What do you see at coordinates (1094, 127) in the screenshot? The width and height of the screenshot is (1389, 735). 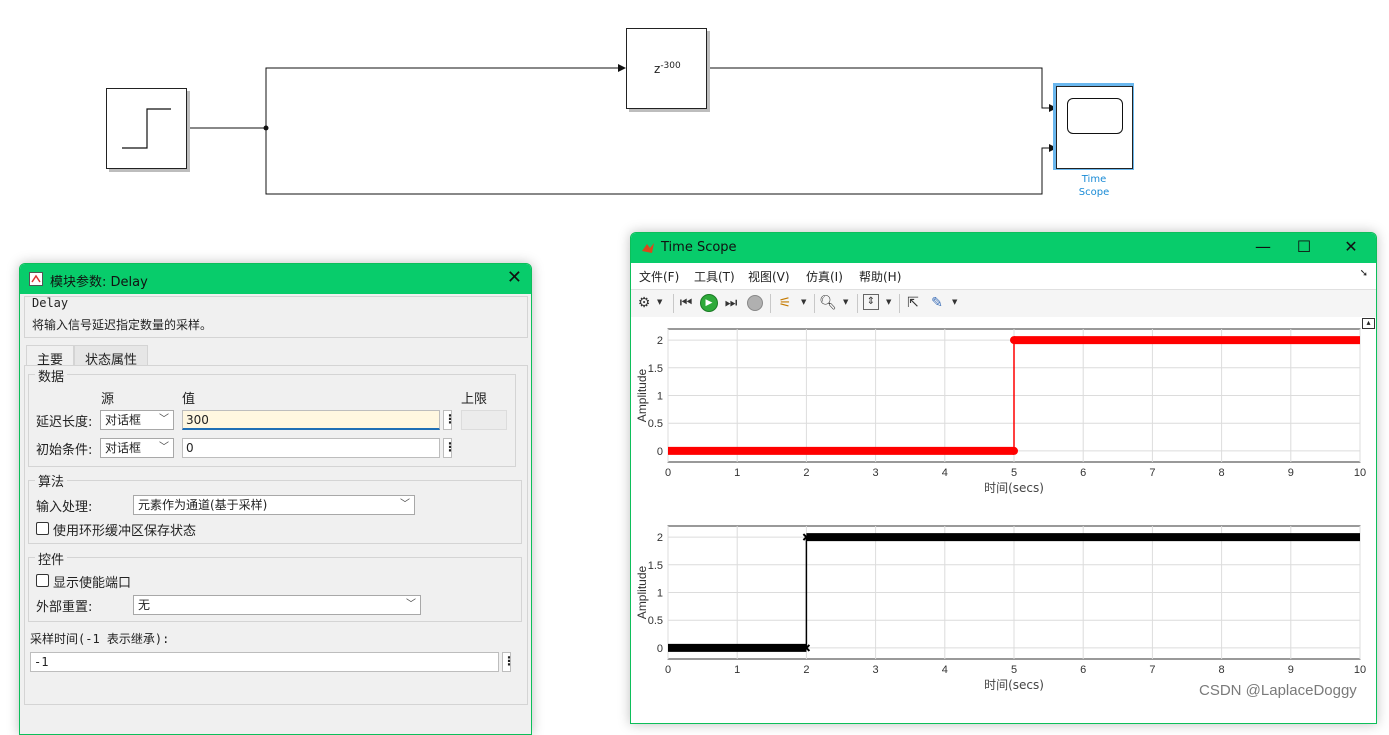 I see `scope-block` at bounding box center [1094, 127].